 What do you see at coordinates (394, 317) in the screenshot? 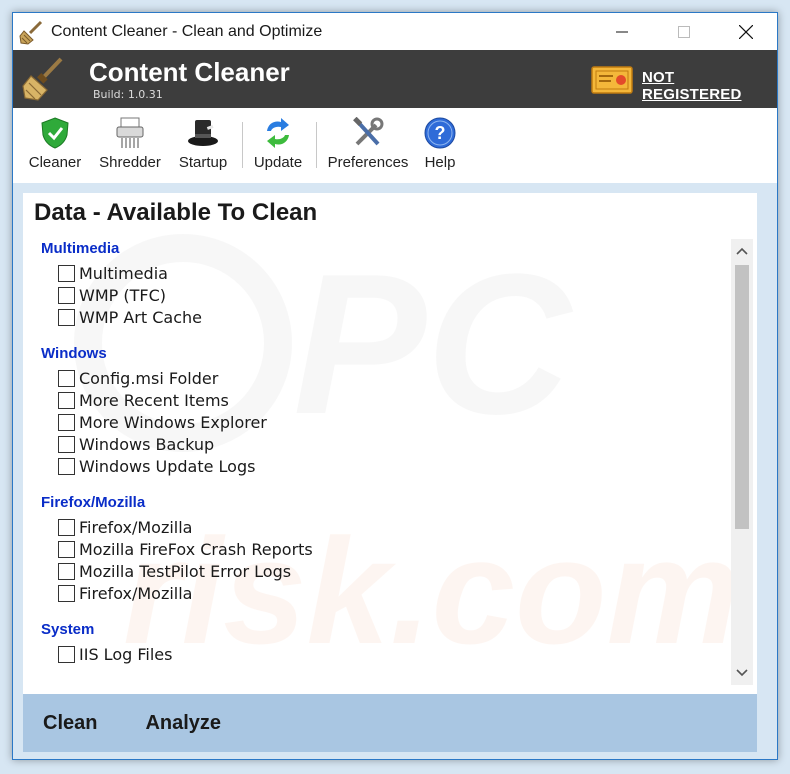
I see `list-item: WMP Art Cache` at bounding box center [394, 317].